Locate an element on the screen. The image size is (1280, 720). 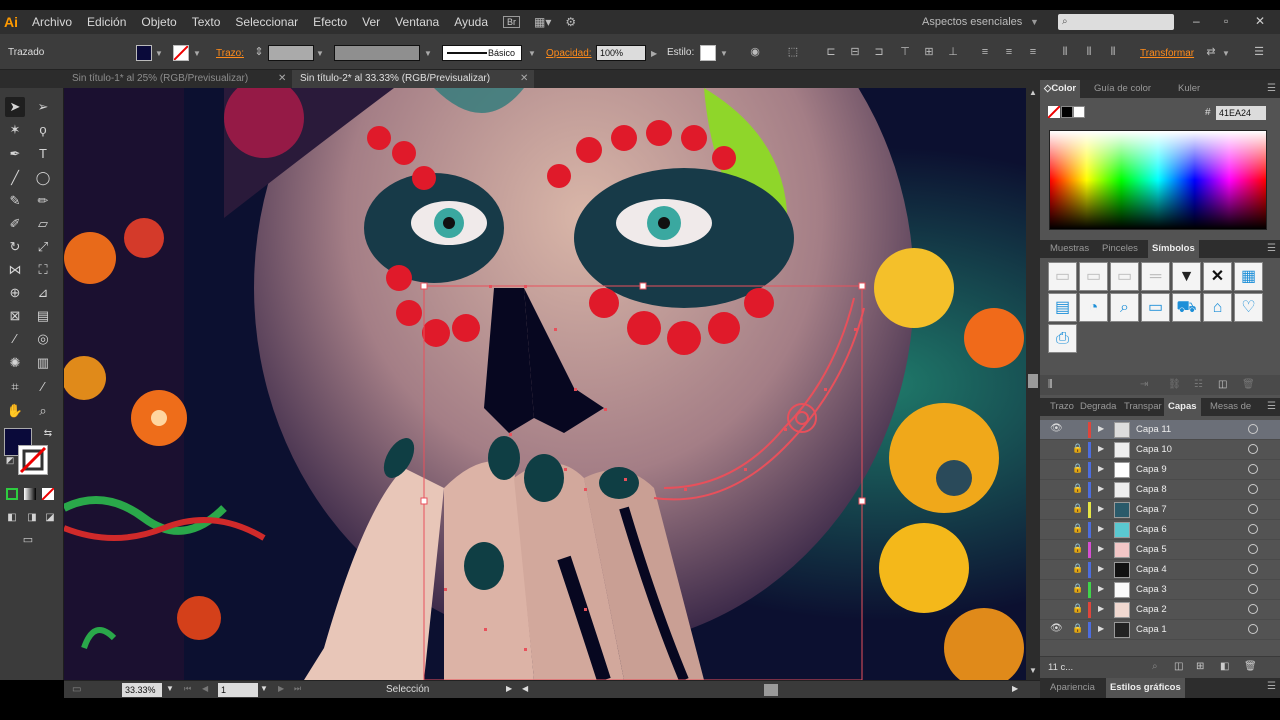
none-mode-icon is located at coordinates (48, 494).